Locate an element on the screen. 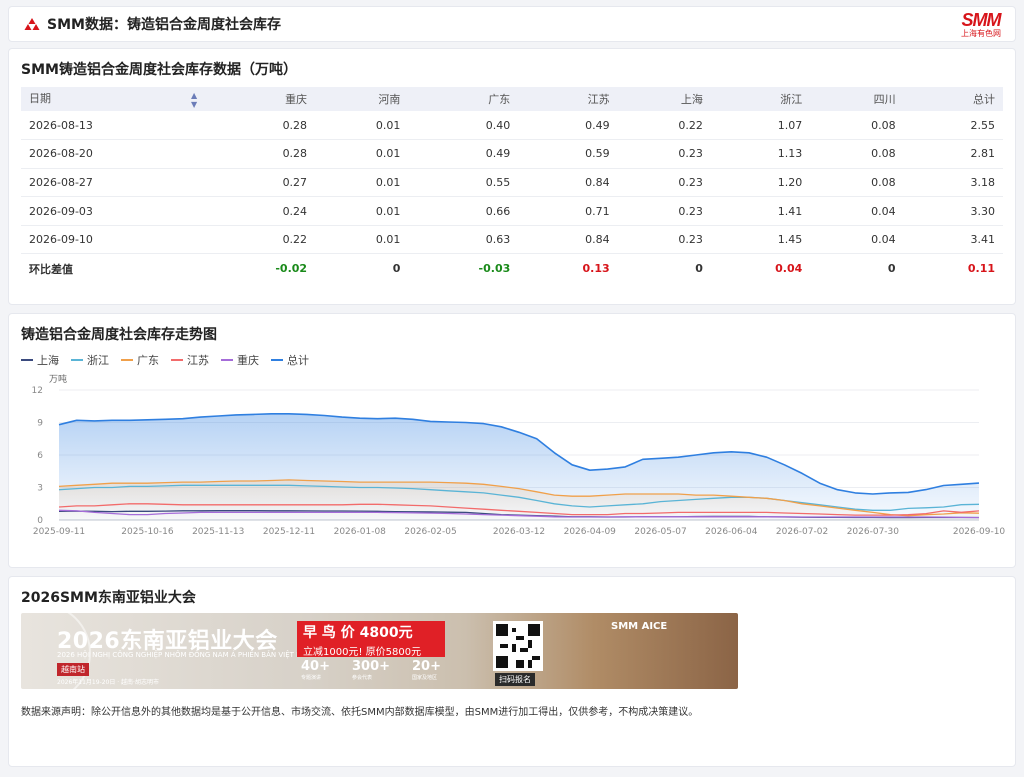  x-tick-label: 2026-09-10 is located at coordinates (979, 532).